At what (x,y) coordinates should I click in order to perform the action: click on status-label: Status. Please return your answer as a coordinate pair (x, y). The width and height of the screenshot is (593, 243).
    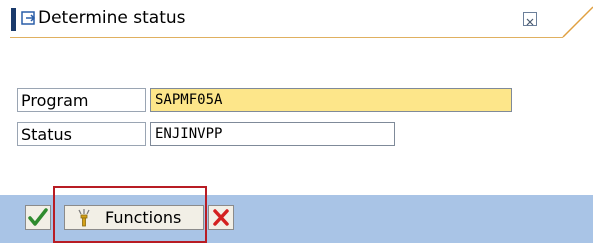
    Looking at the image, I should click on (81, 134).